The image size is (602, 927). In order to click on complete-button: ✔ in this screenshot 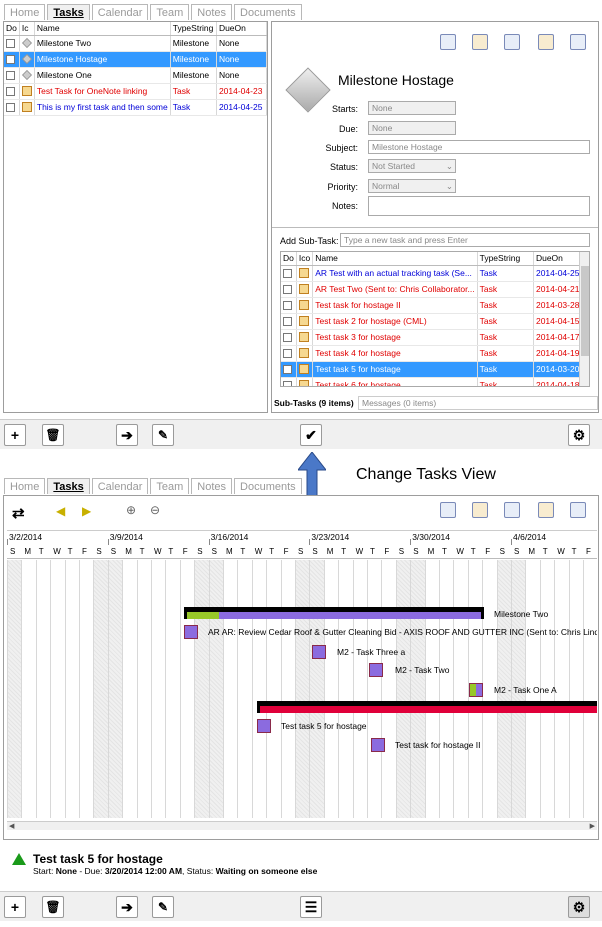, I will do `click(311, 435)`.